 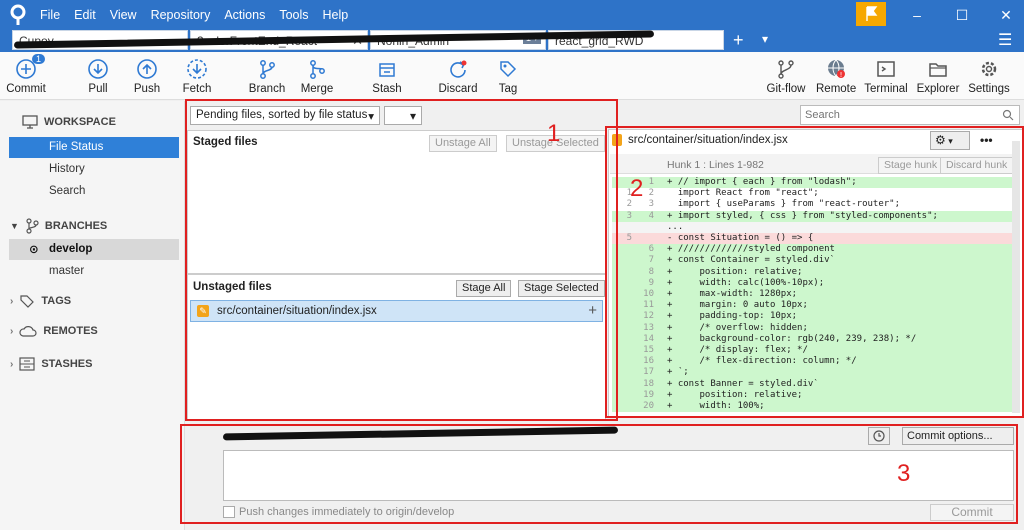 I want to click on push-button: Push, so click(x=147, y=76).